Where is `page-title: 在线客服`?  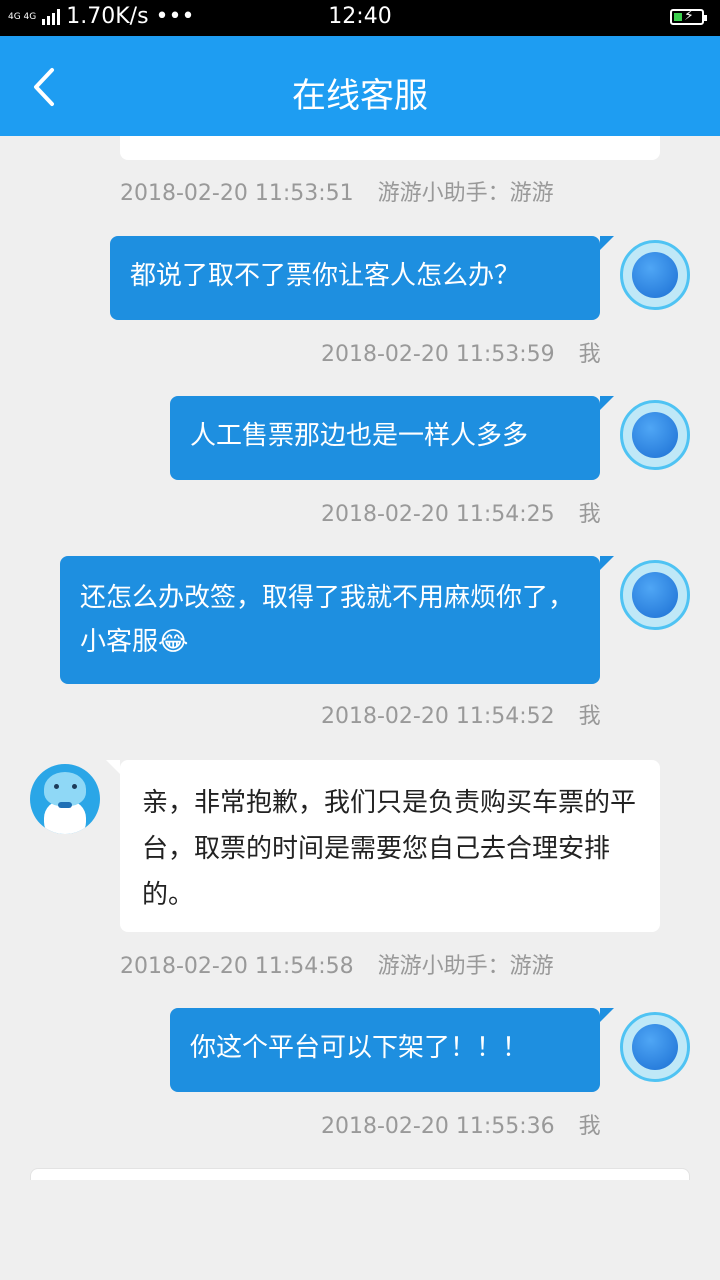 page-title: 在线客服 is located at coordinates (360, 96).